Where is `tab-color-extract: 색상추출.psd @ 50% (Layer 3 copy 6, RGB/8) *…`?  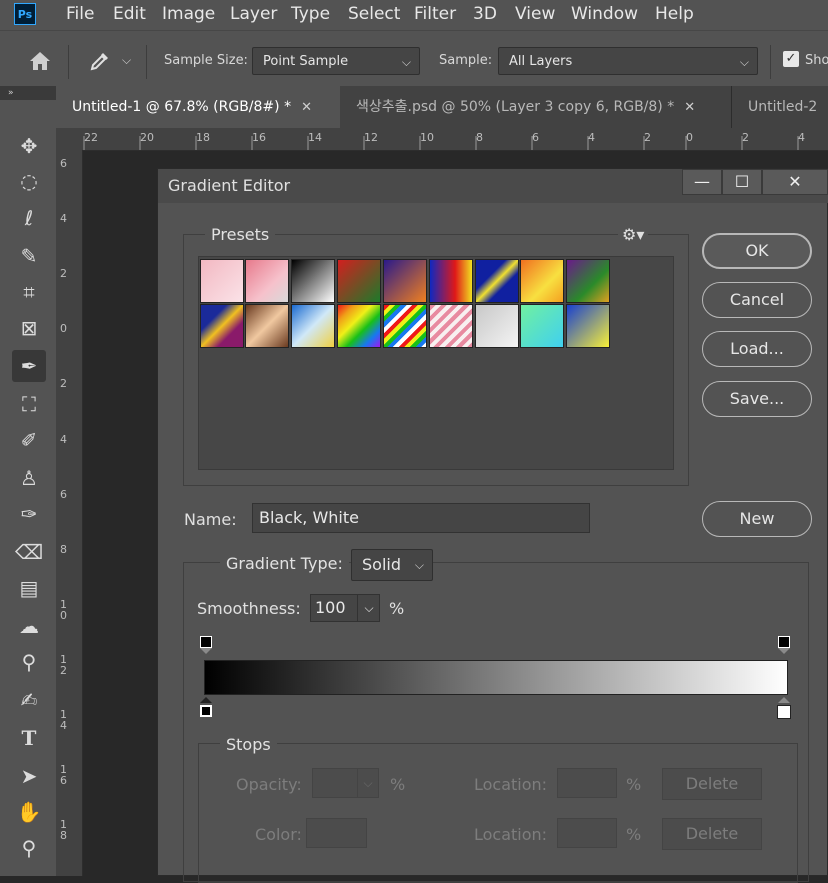 tab-color-extract: 색상추출.psd @ 50% (Layer 3 copy 6, RGB/8) *… is located at coordinates (536, 107).